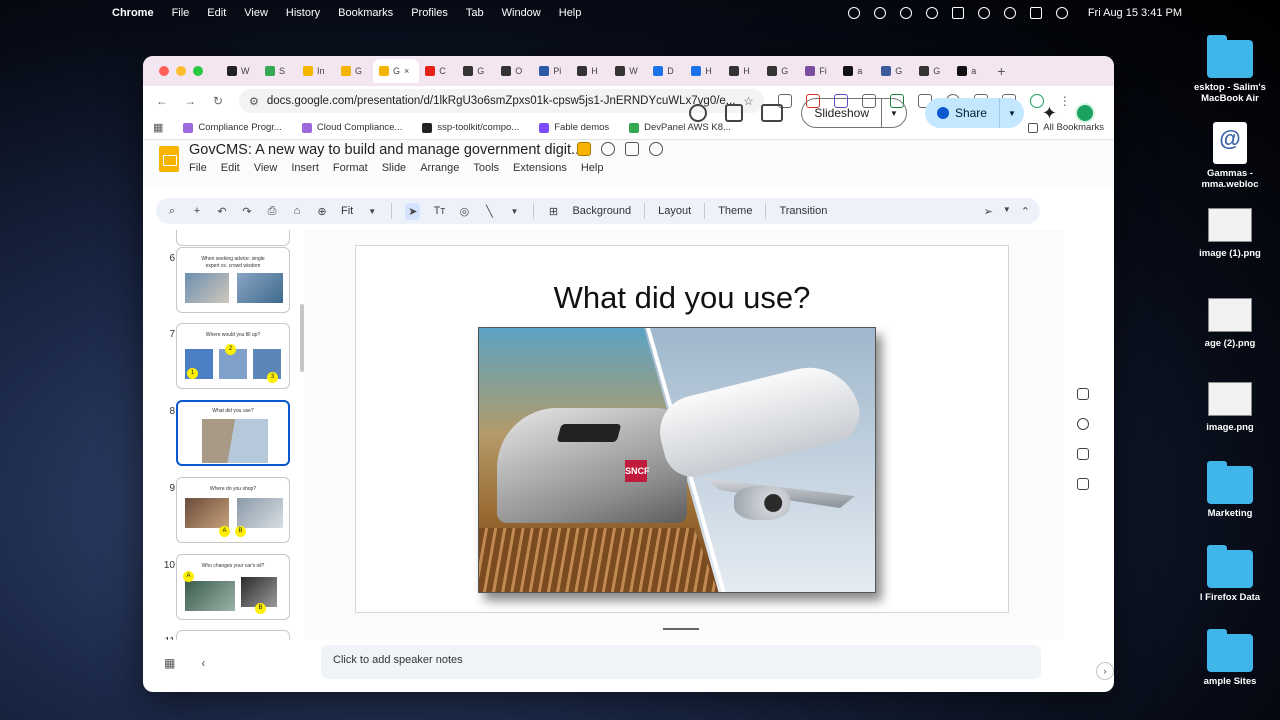  What do you see at coordinates (608, 149) in the screenshot?
I see `star-icon` at bounding box center [608, 149].